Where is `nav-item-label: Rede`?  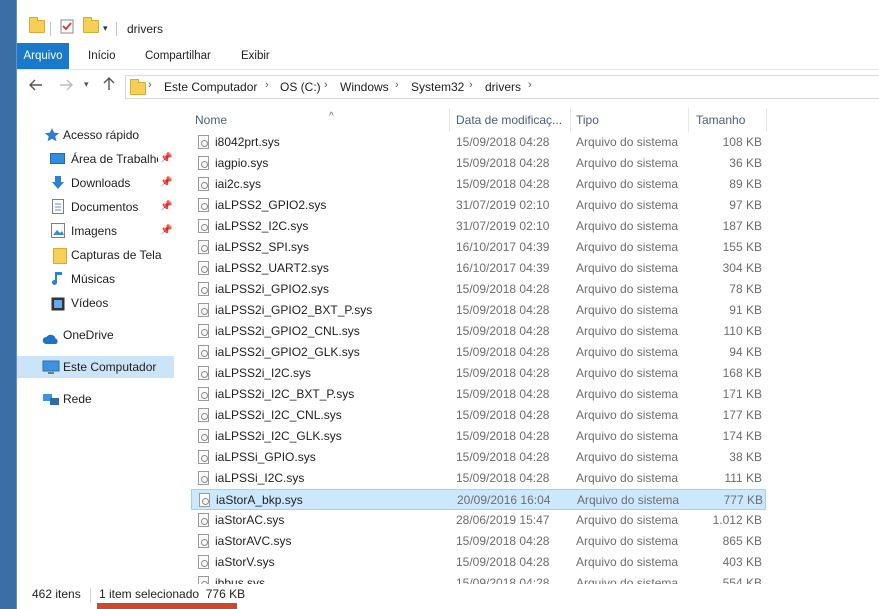
nav-item-label: Rede is located at coordinates (77, 399).